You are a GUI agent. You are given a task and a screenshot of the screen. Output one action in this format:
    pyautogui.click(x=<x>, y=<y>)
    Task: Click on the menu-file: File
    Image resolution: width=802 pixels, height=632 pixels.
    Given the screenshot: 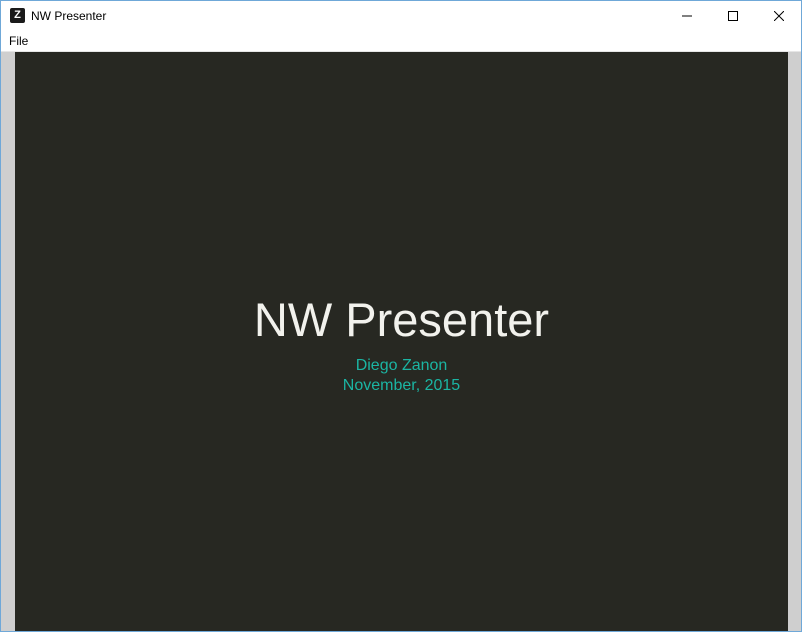 What is the action you would take?
    pyautogui.click(x=18, y=41)
    